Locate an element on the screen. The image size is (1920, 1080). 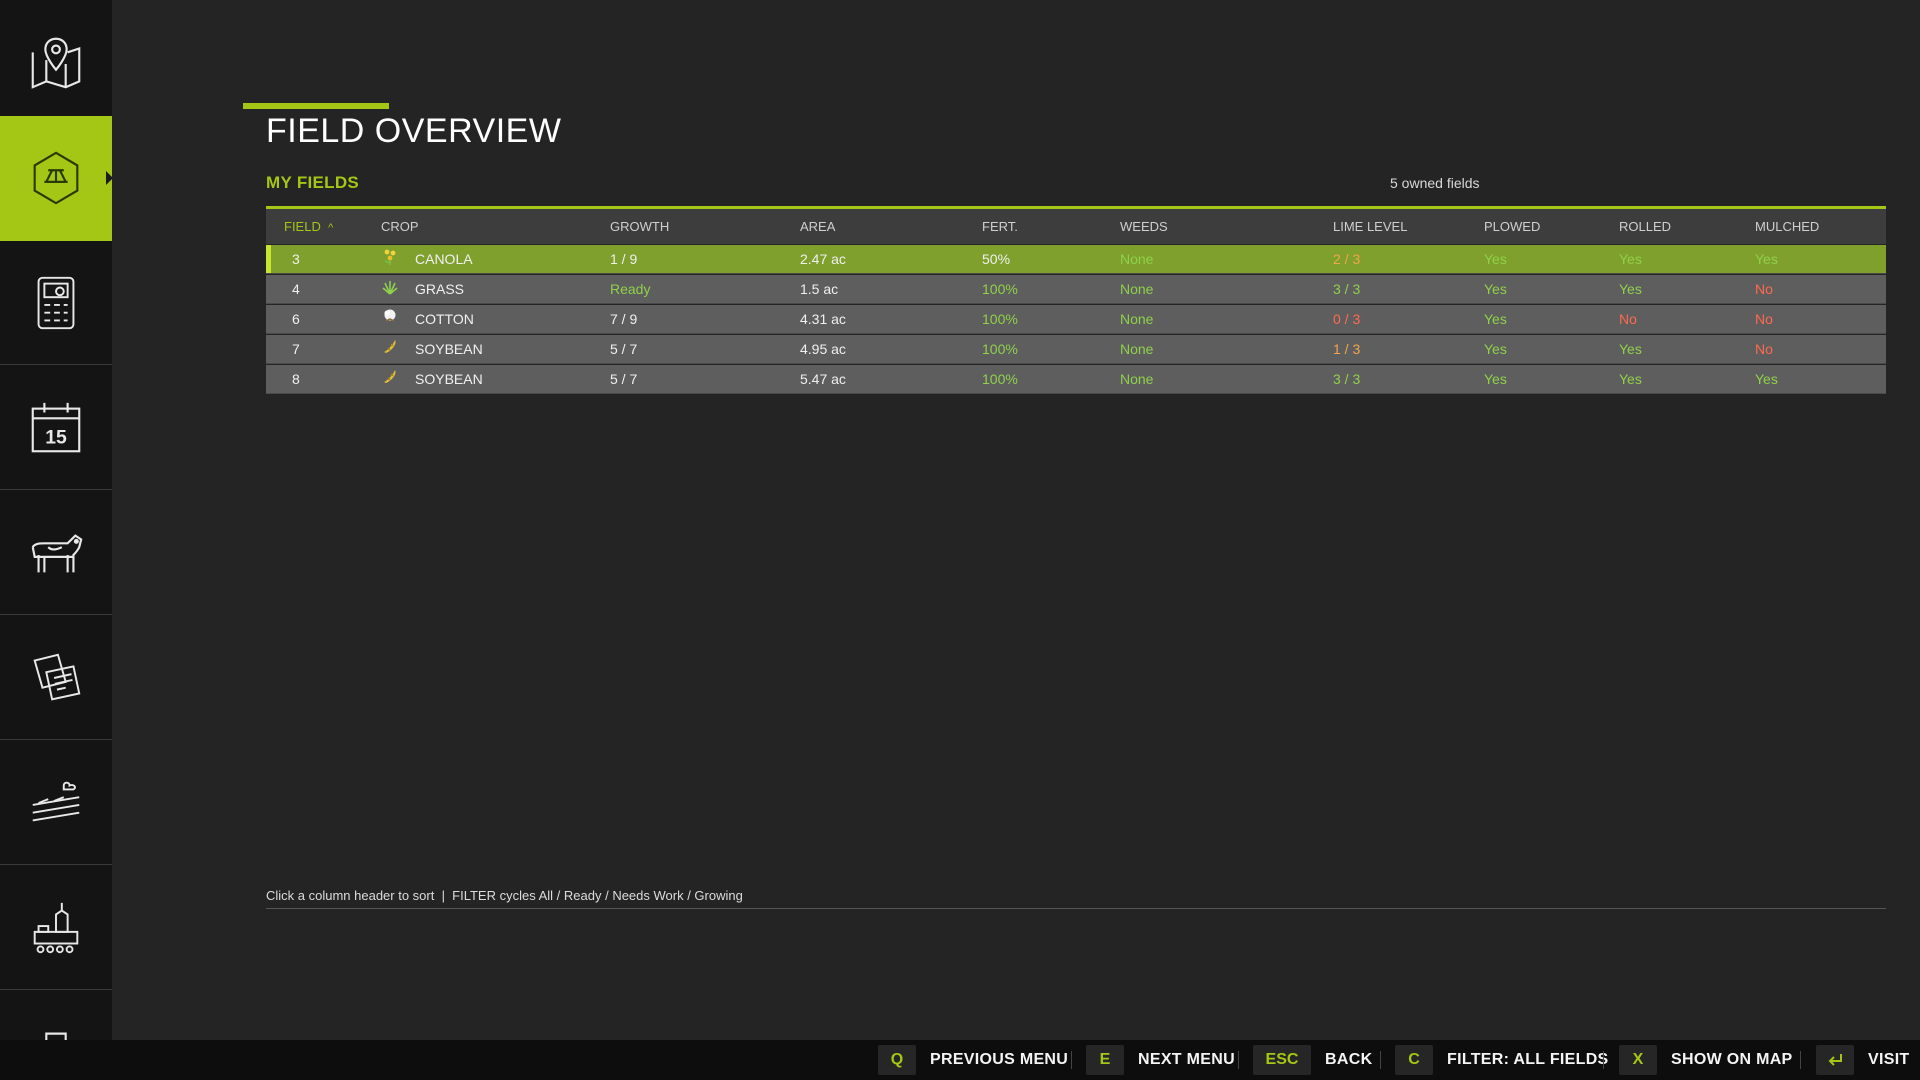
owned-fields-count: 5 owned fields is located at coordinates (1435, 183).